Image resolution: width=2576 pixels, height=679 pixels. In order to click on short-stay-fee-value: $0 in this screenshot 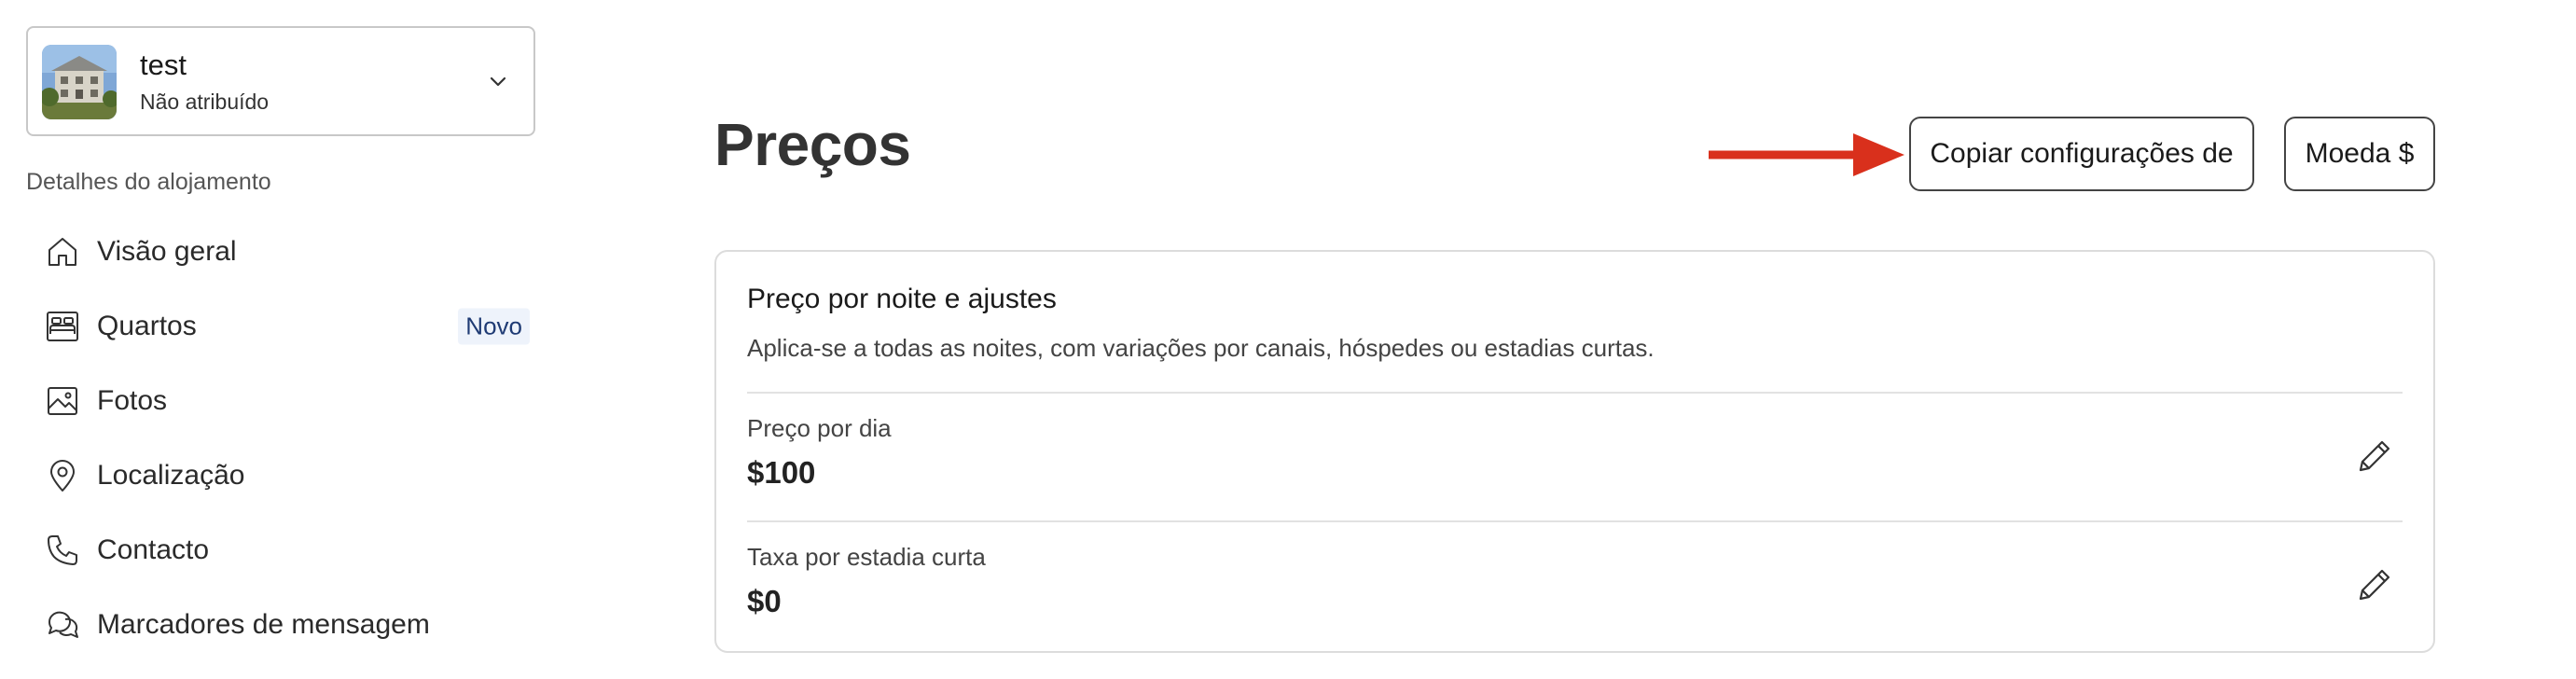, I will do `click(764, 601)`.